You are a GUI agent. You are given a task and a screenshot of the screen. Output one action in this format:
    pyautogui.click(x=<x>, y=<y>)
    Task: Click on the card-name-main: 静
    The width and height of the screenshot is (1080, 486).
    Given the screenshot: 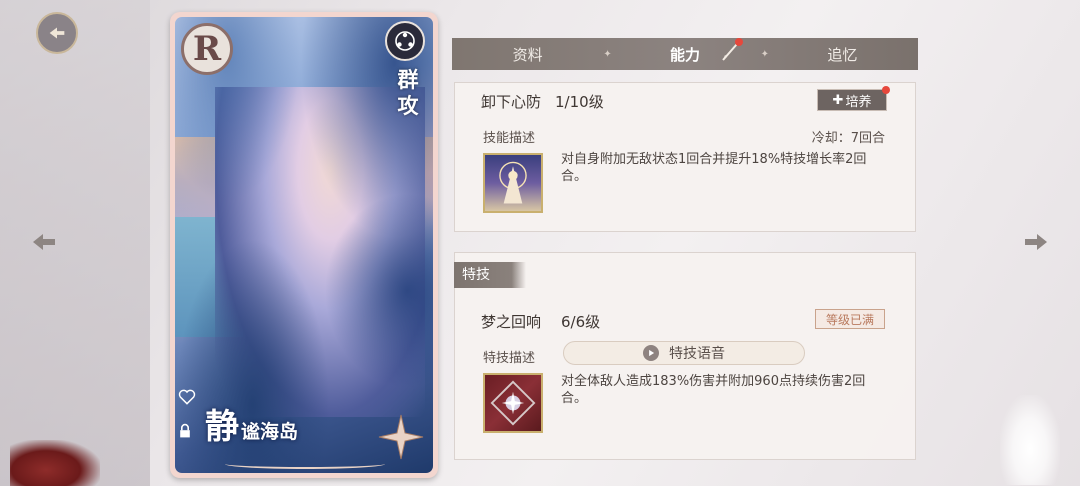 What is the action you would take?
    pyautogui.click(x=222, y=427)
    